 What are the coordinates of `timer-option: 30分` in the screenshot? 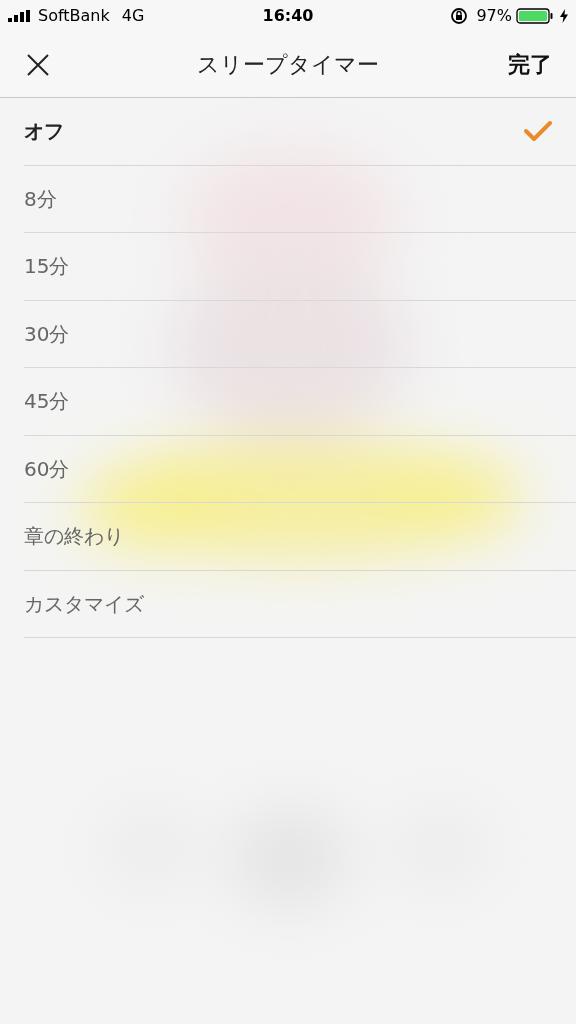 It's located at (300, 334).